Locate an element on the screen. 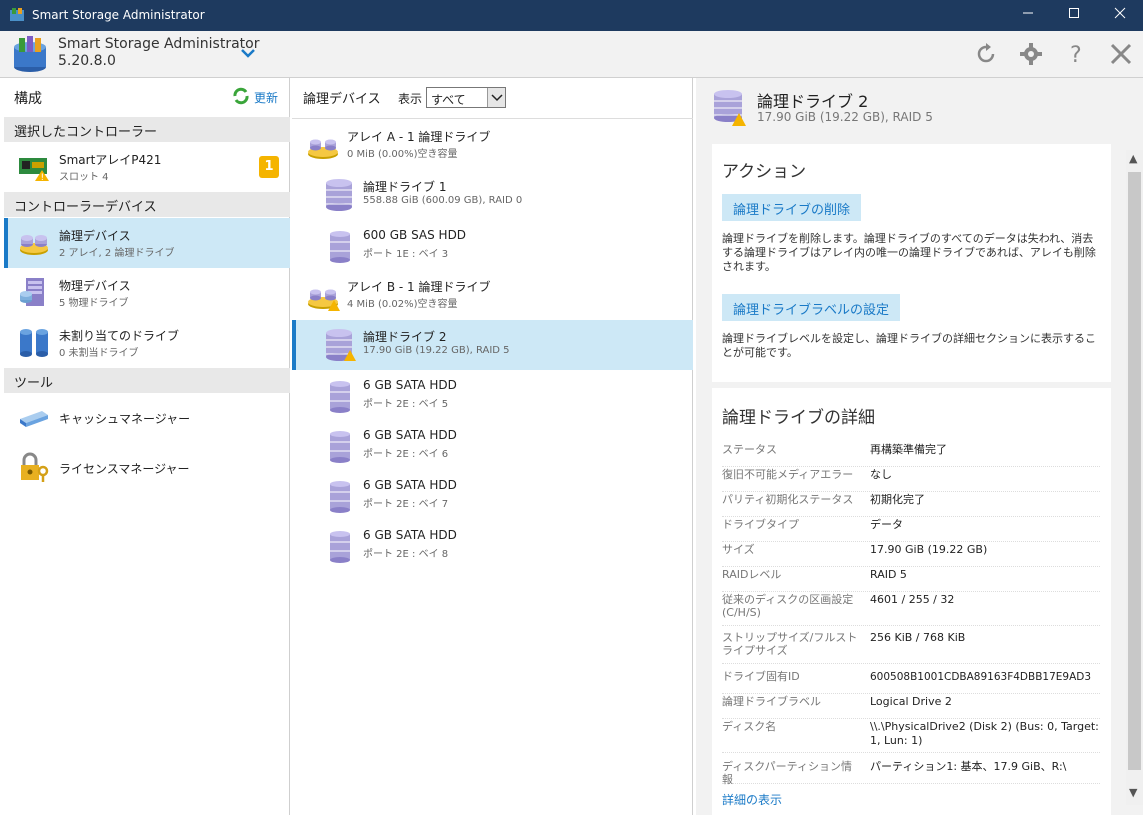 The width and height of the screenshot is (1143, 815). physical-drive-item: 6 GB SATA HDD ポート 2E : ベイ 8 is located at coordinates (492, 545).